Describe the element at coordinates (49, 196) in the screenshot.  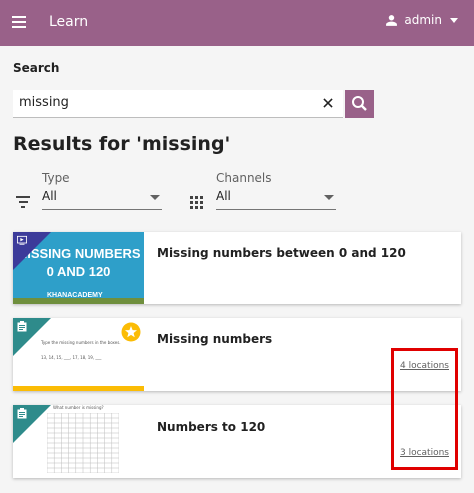
I see `type-select-value: All` at that location.